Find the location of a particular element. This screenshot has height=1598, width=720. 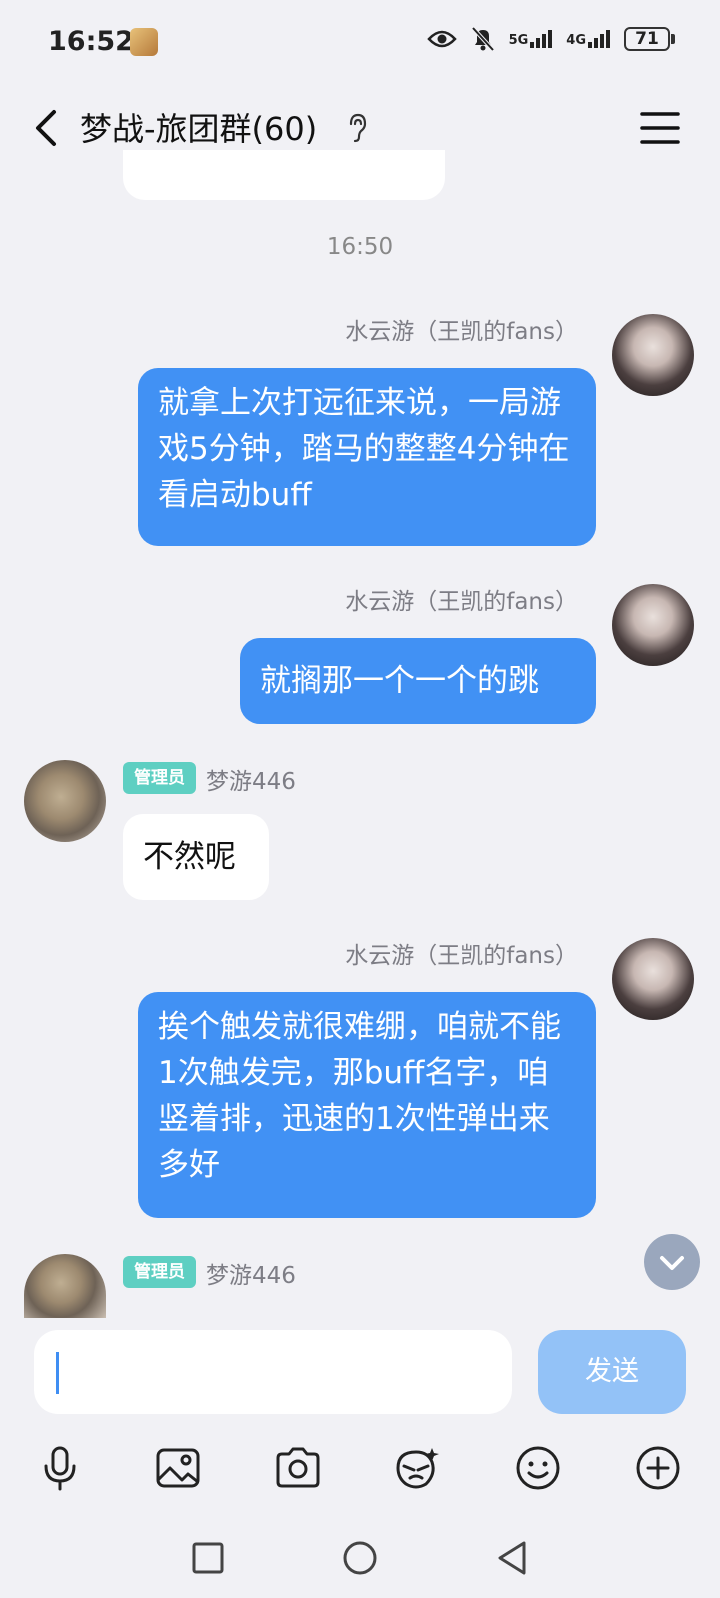

emoji-face-icon is located at coordinates (416, 1468).